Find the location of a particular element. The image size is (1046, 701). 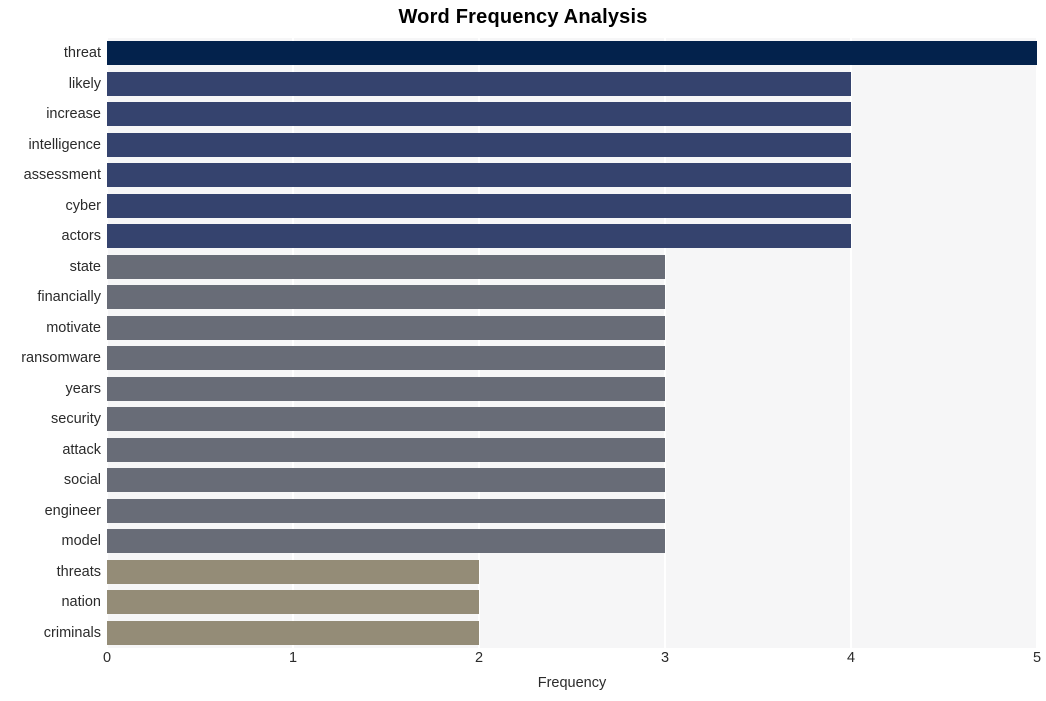

x-axis-tick-labels: 0 1 2 3 4 5 is located at coordinates (572, 661).